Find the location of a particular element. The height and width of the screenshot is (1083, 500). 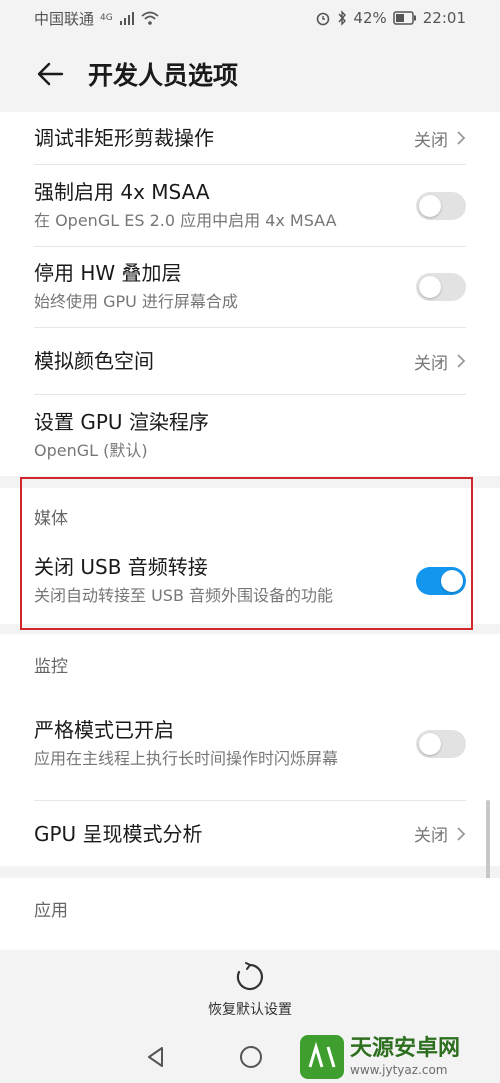

row-subtitle: 应用在主线程上执行长时间操作时闪烁屏幕 is located at coordinates (186, 758).